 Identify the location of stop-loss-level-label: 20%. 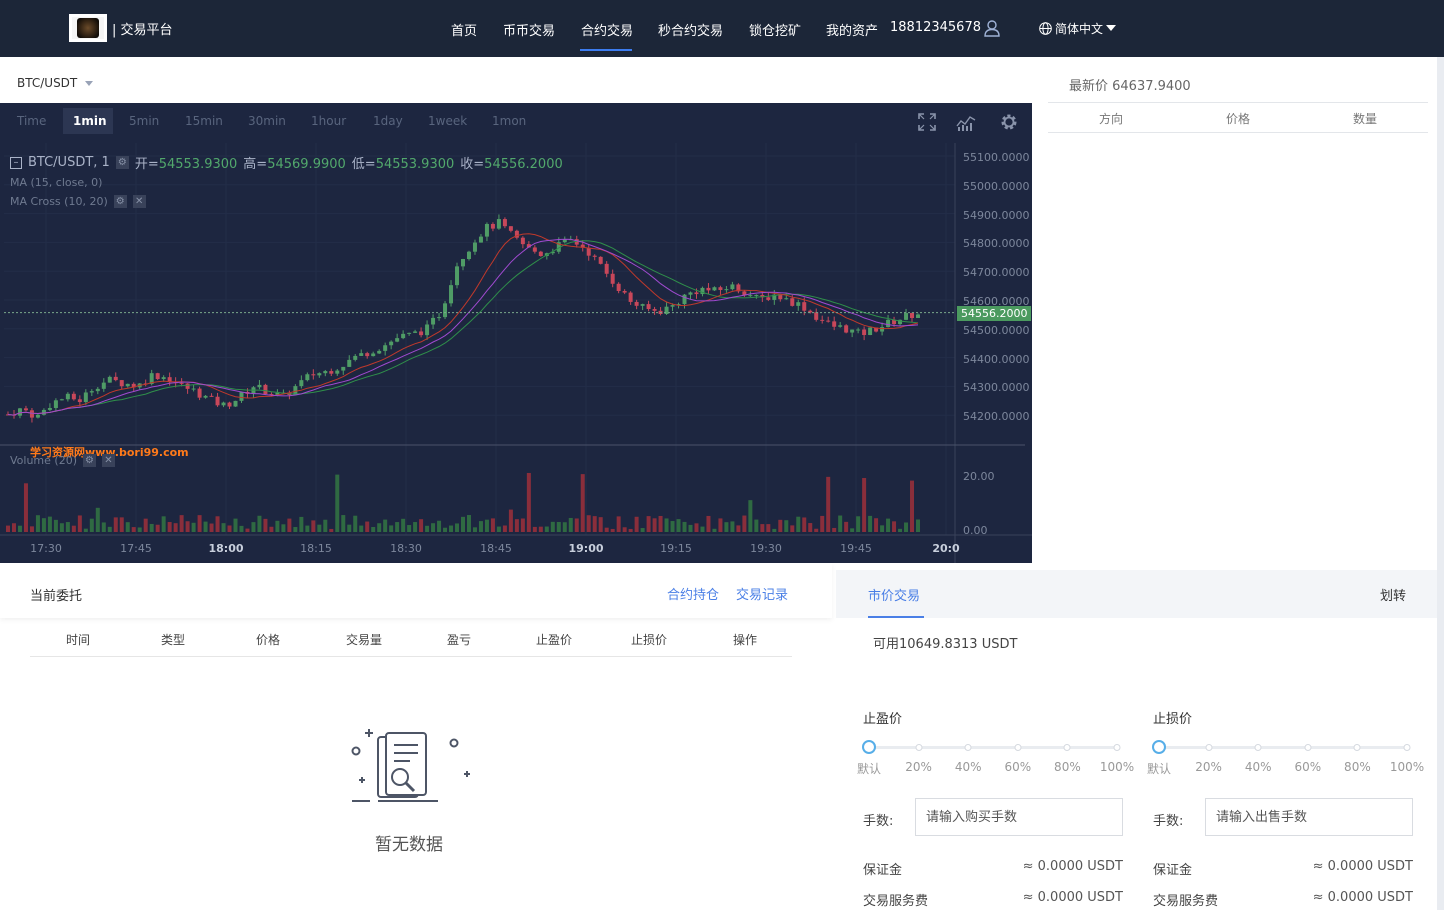
(1208, 767).